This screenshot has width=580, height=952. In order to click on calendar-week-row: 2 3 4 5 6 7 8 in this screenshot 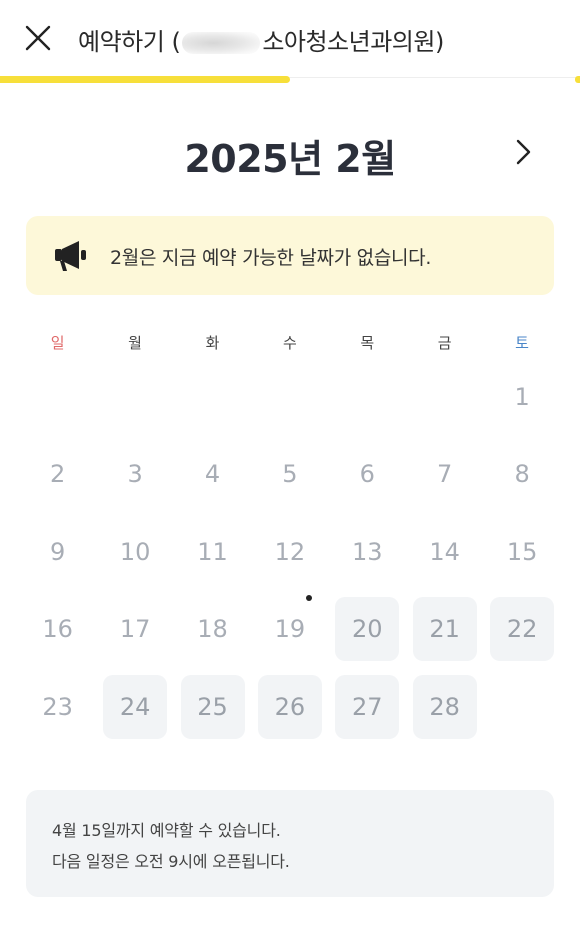, I will do `click(290, 474)`.